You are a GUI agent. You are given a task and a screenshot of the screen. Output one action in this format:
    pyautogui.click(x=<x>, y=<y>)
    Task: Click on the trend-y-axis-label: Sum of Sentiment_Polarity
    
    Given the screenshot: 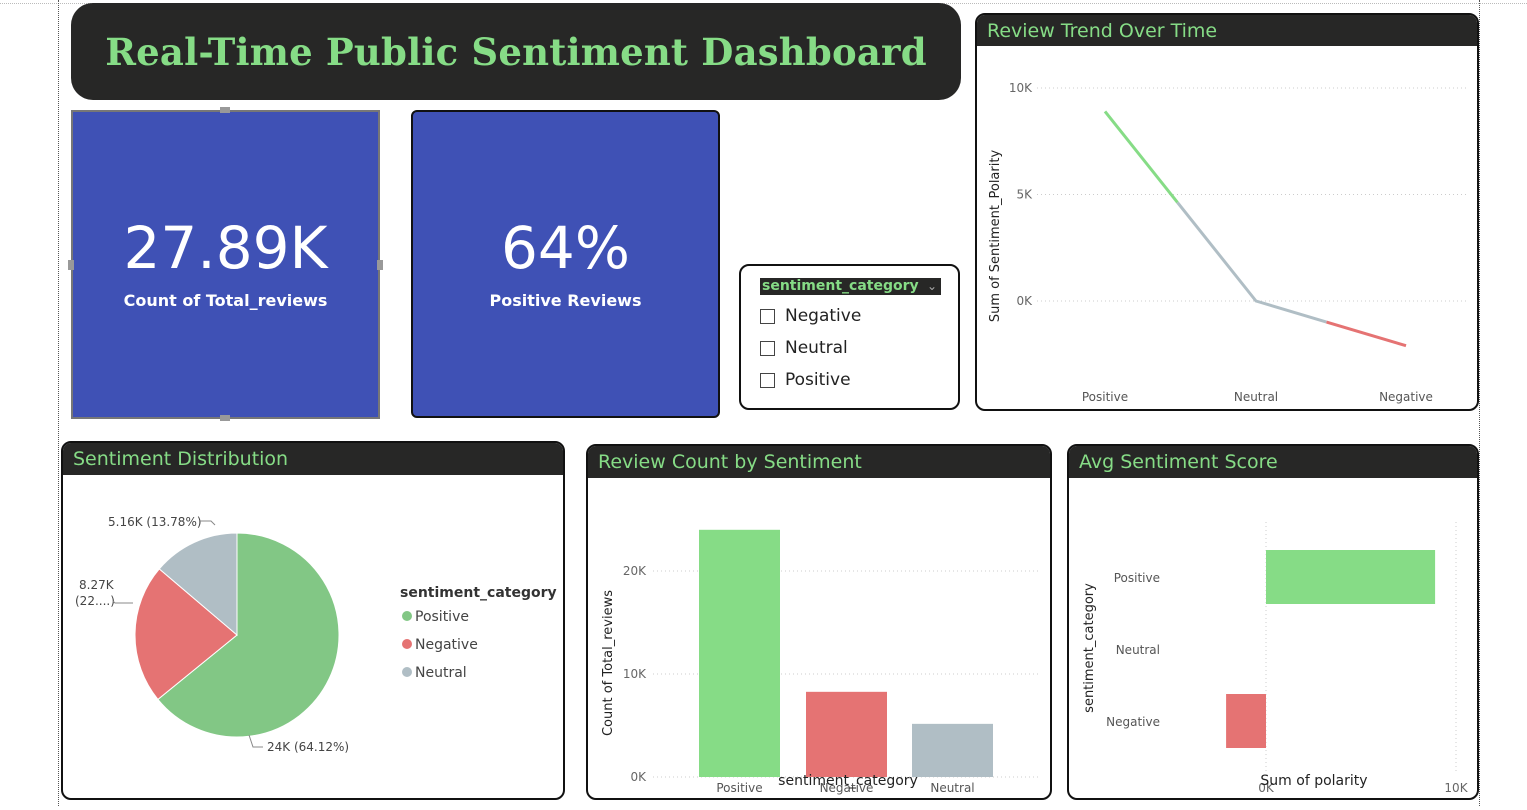 What is the action you would take?
    pyautogui.click(x=995, y=236)
    